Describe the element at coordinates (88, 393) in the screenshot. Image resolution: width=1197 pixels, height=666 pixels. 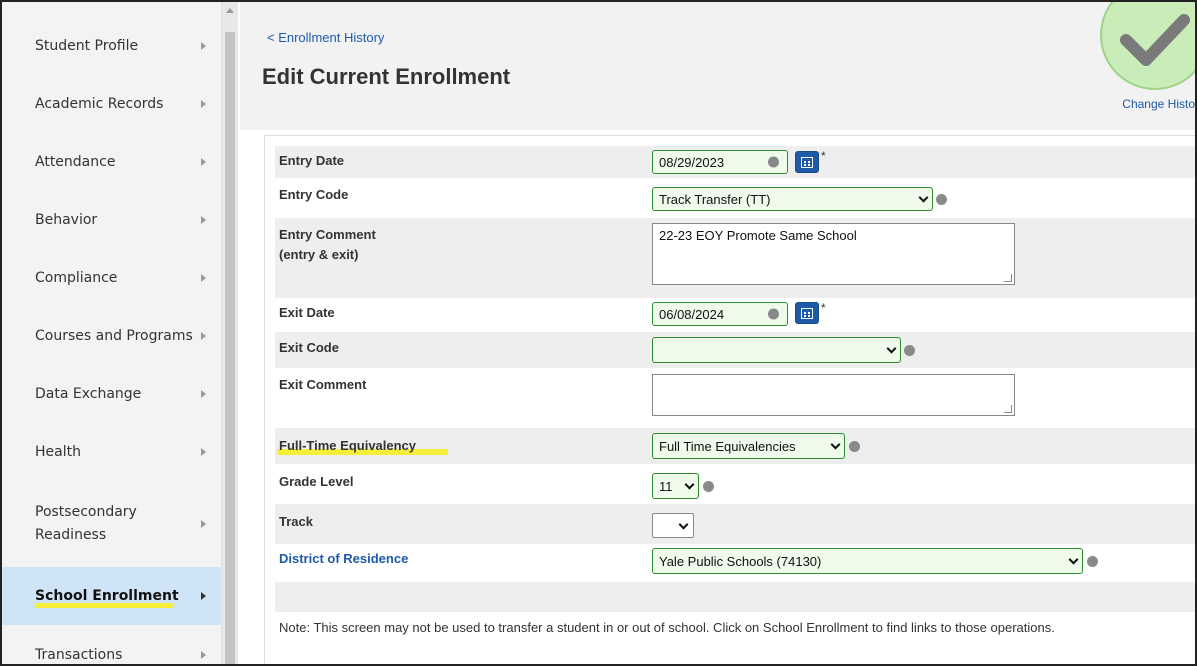
I see `sidebar-item-label: Data Exchange` at that location.